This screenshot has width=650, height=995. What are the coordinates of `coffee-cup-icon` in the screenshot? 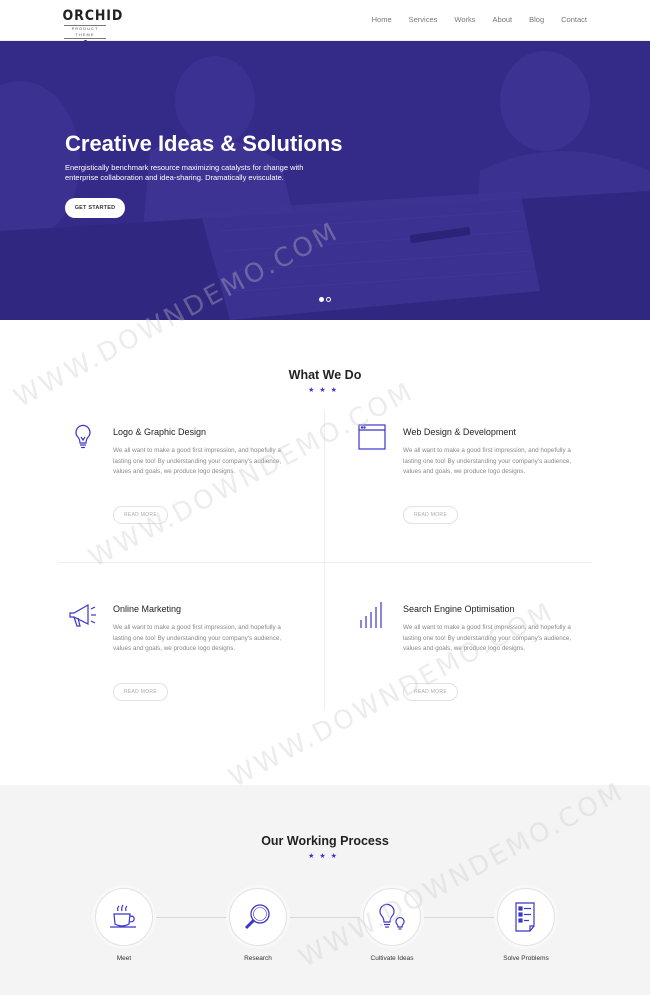 It's located at (123, 916).